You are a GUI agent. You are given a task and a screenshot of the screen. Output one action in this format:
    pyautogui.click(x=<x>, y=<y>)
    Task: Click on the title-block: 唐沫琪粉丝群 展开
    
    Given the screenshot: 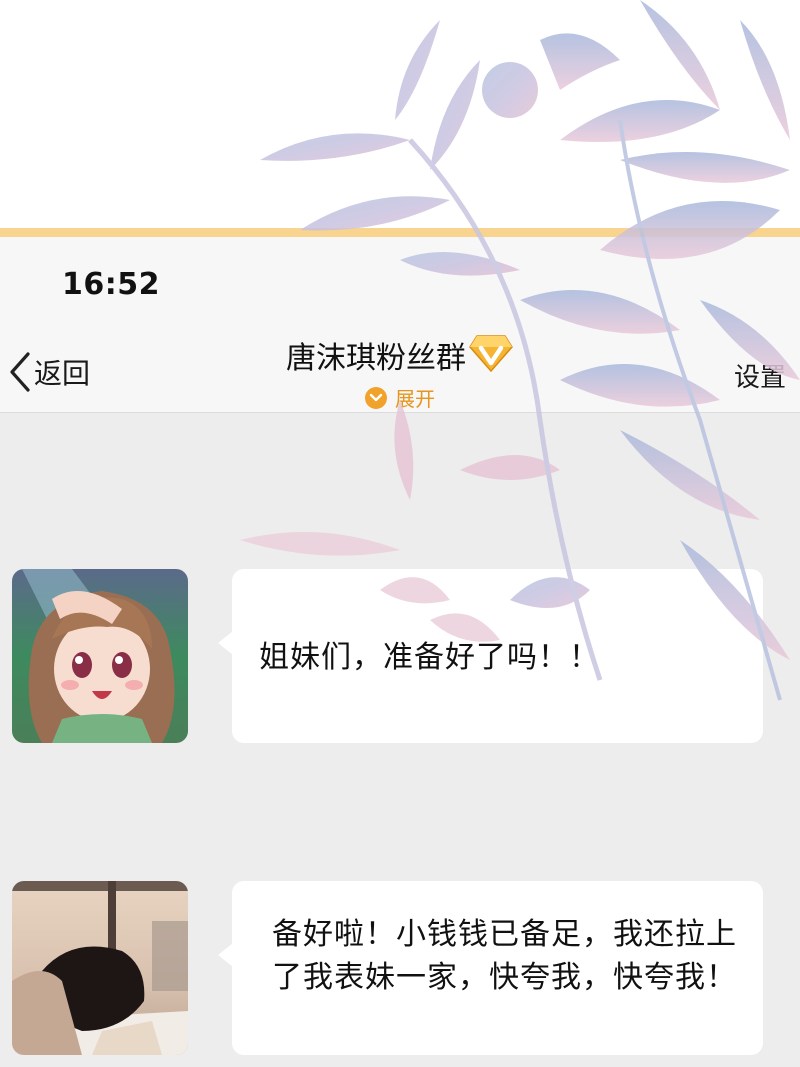 What is the action you would take?
    pyautogui.click(x=400, y=372)
    